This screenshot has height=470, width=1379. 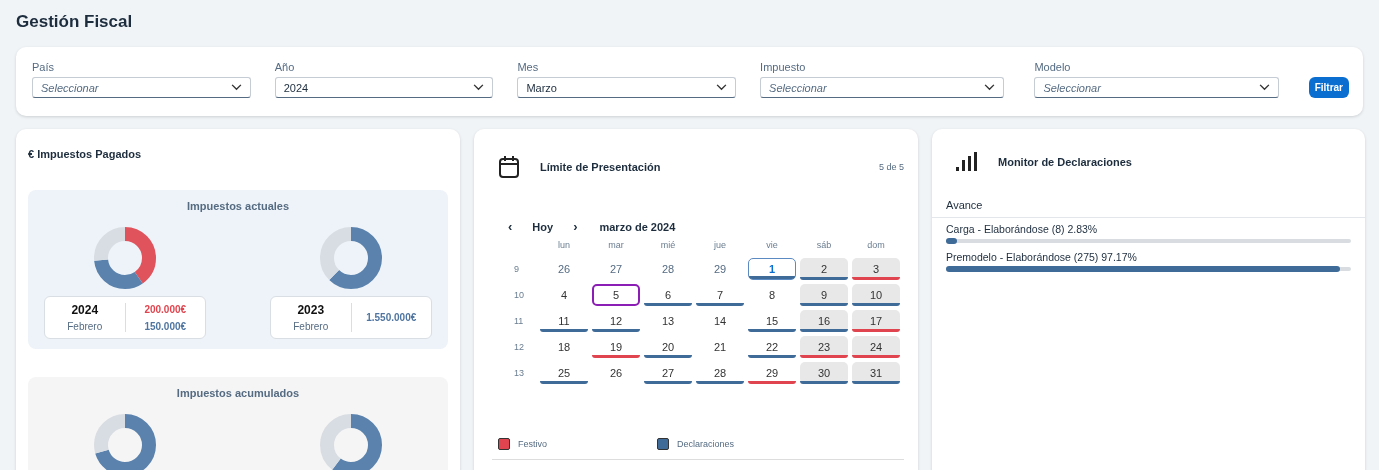 I want to click on calendar-day: 22, so click(x=772, y=347).